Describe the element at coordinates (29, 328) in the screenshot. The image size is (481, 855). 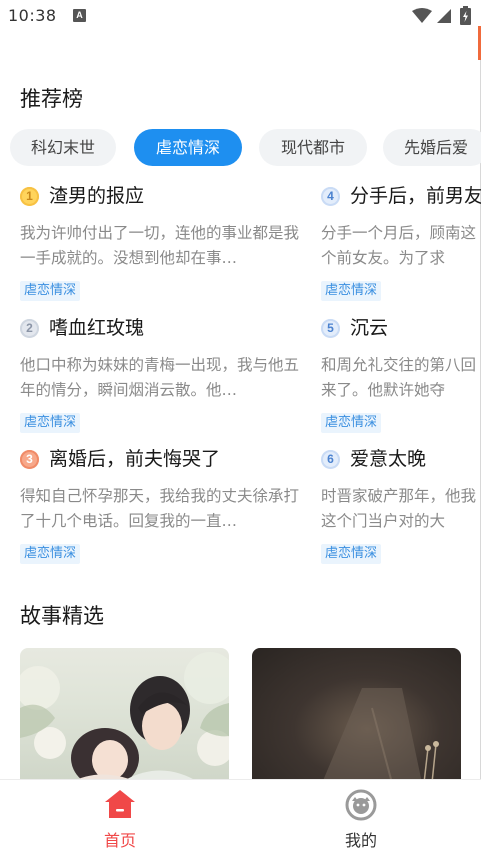
I see `rank-badge-icon: 2` at that location.